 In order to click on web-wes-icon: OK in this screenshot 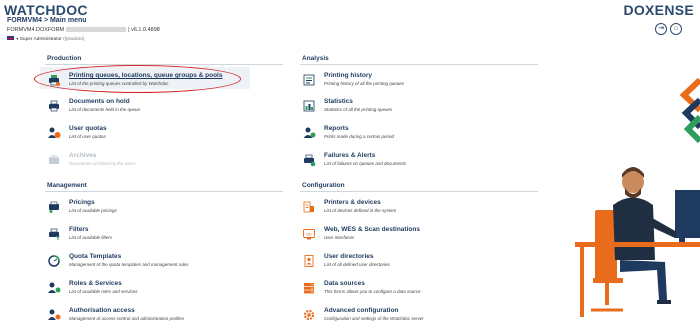, I will do `click(309, 234)`.